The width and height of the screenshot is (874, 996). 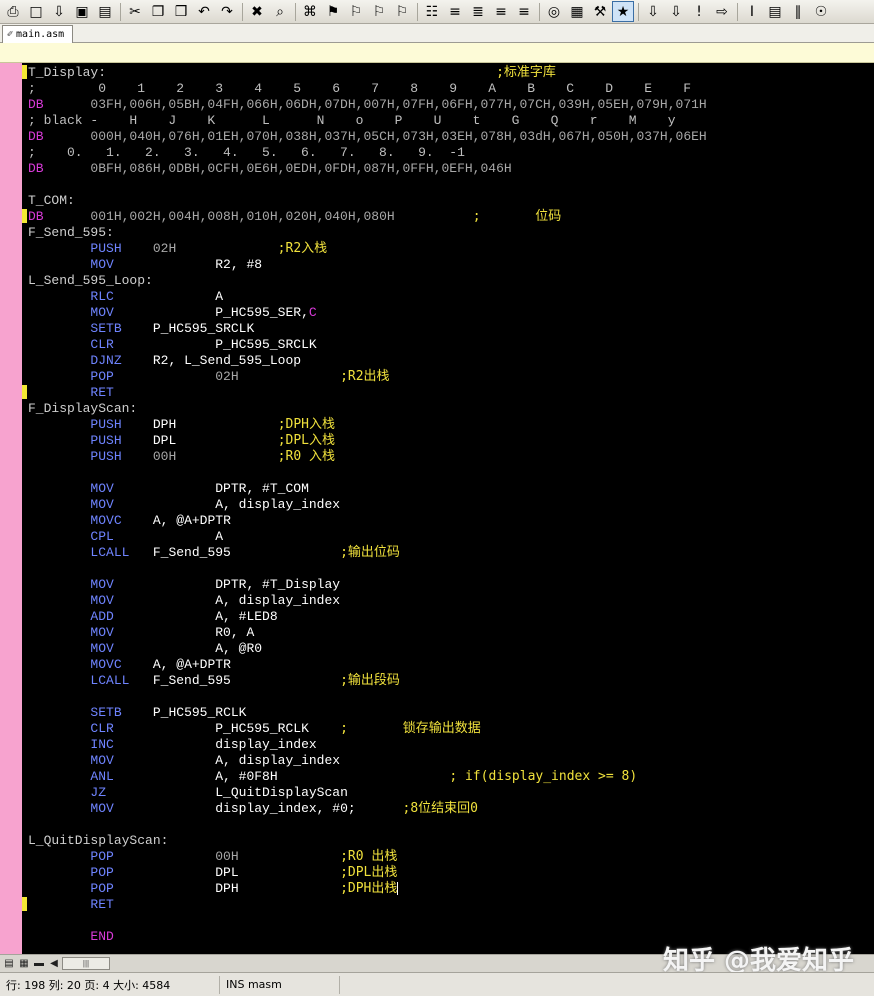 I want to click on toolbar-button-icon: ✂, so click(x=135, y=11).